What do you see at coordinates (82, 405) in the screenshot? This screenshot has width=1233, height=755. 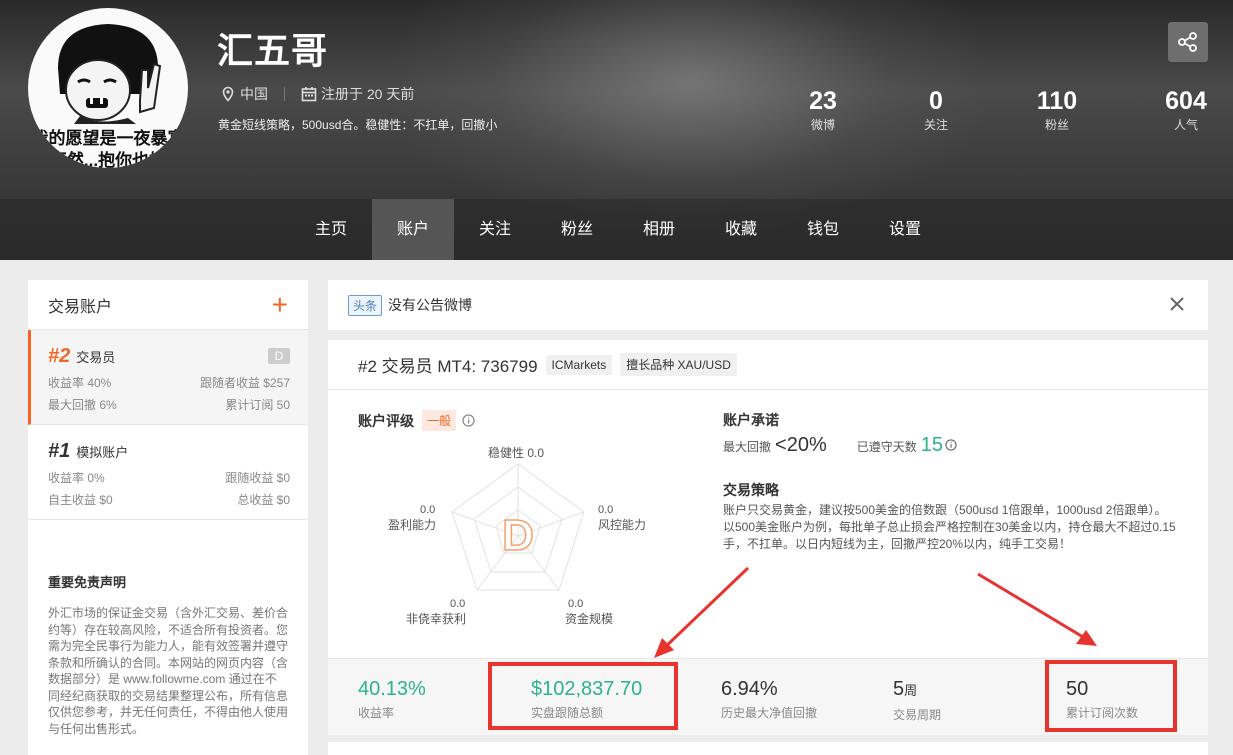 I see `account-max-drawdown: 最大回撤 6%` at bounding box center [82, 405].